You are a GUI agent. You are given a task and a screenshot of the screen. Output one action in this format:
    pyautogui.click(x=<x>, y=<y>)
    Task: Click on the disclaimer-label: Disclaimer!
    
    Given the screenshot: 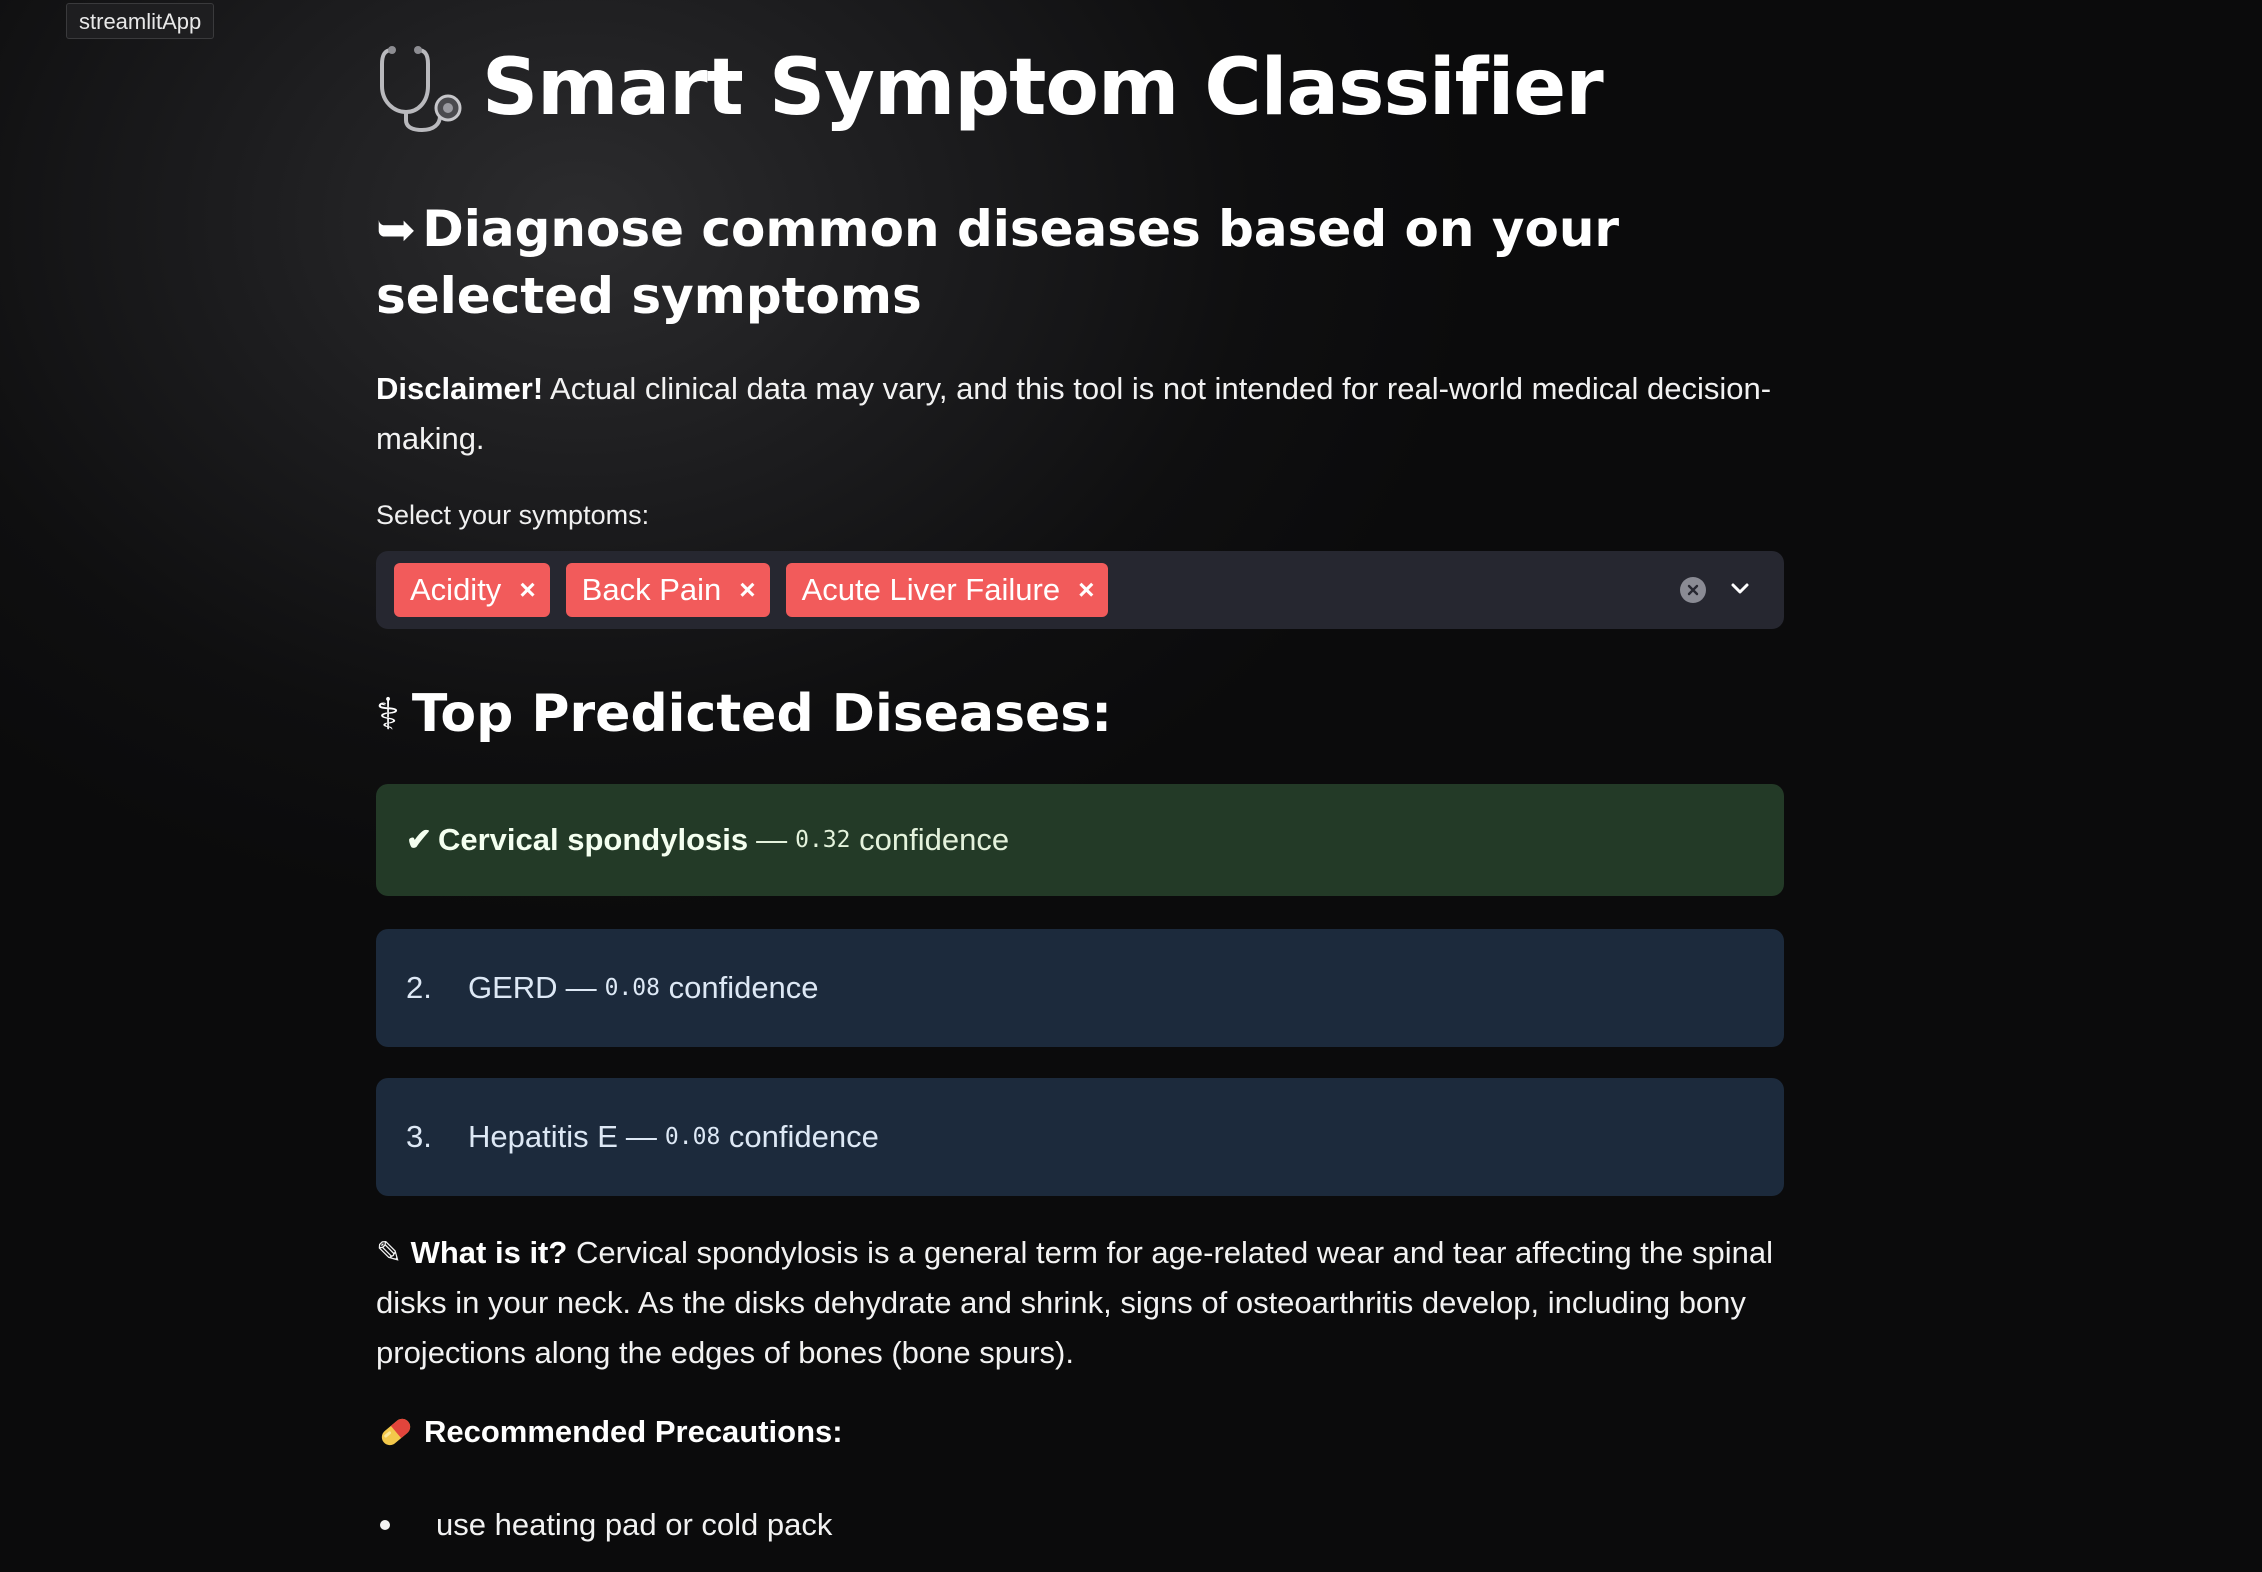 What is the action you would take?
    pyautogui.click(x=460, y=388)
    